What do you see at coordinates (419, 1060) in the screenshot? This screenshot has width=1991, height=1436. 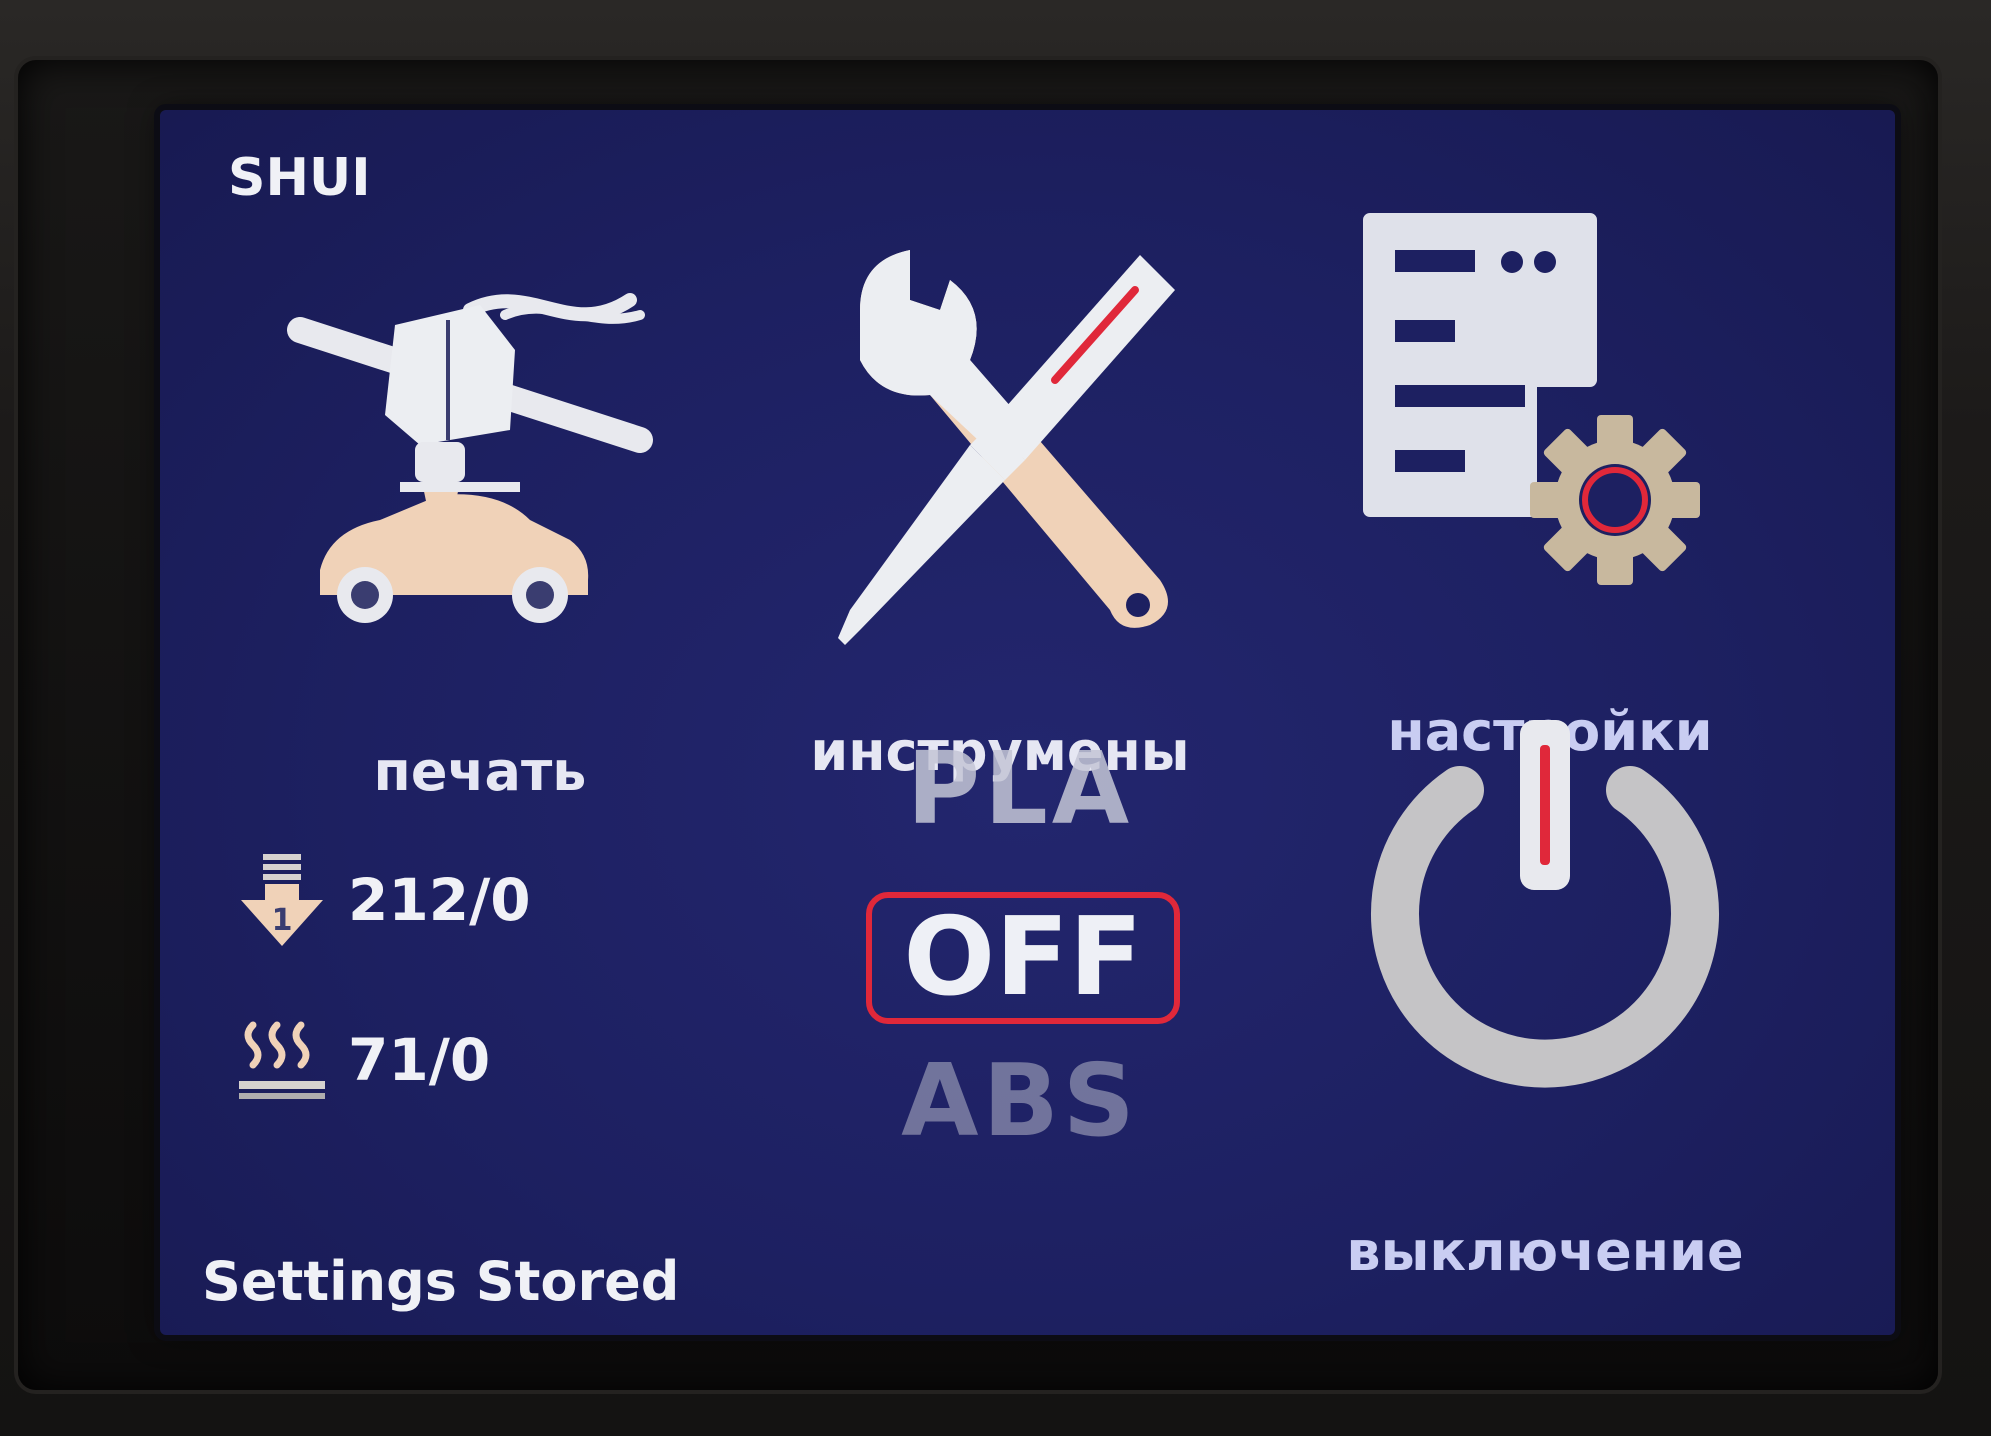 I see `bed-temp-value: 71/0` at bounding box center [419, 1060].